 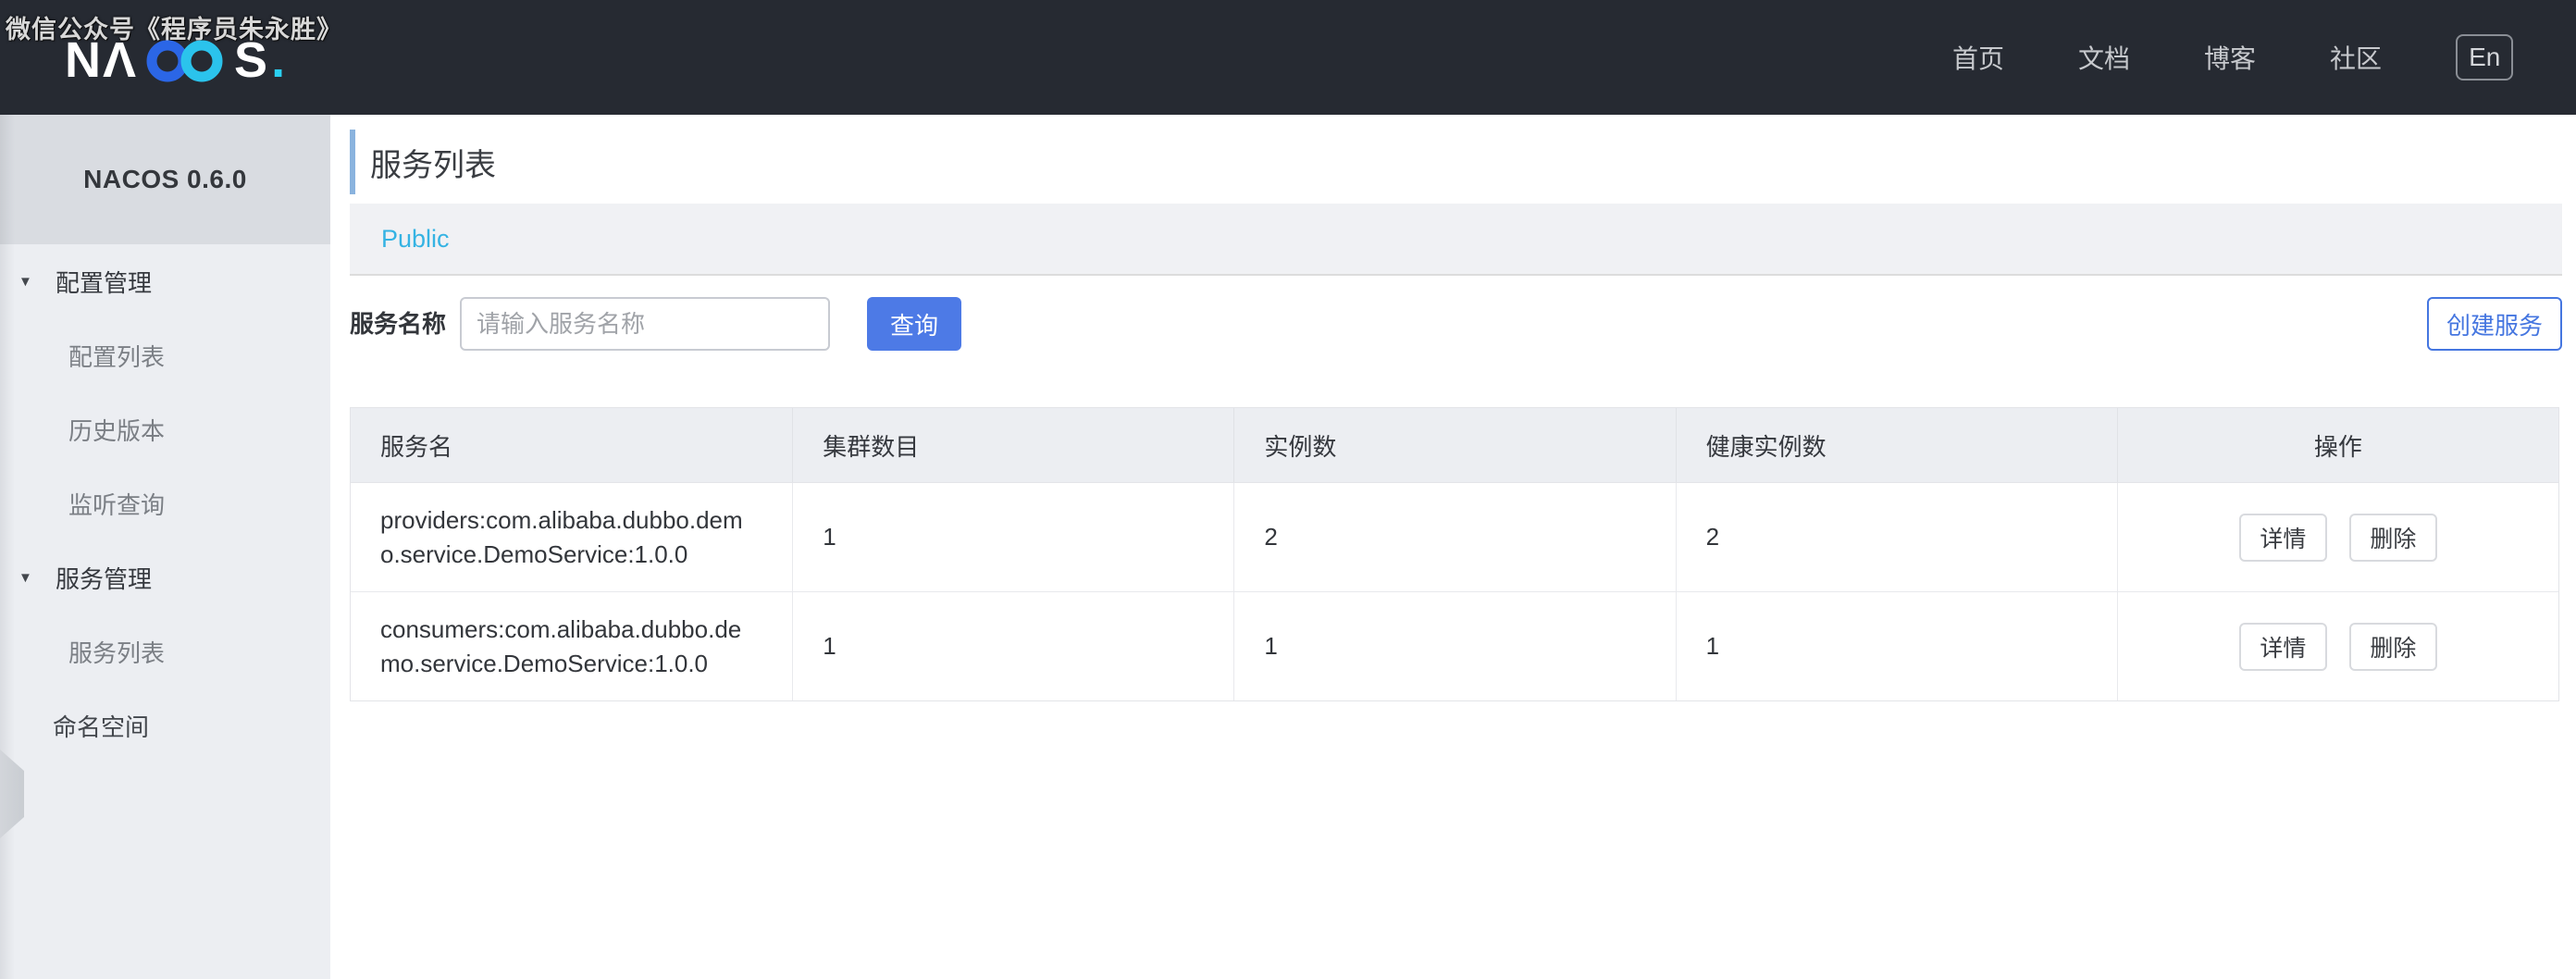 I want to click on logo-infinity-icon, so click(x=184, y=61).